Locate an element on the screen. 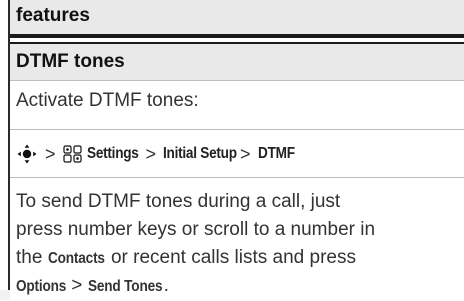  send-tones-label: Send Tones is located at coordinates (125, 286).